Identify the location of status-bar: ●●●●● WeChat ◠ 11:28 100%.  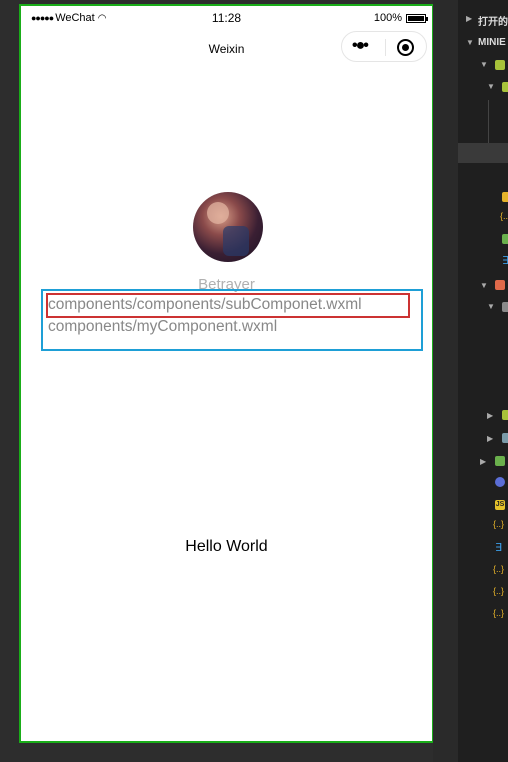
(226, 18).